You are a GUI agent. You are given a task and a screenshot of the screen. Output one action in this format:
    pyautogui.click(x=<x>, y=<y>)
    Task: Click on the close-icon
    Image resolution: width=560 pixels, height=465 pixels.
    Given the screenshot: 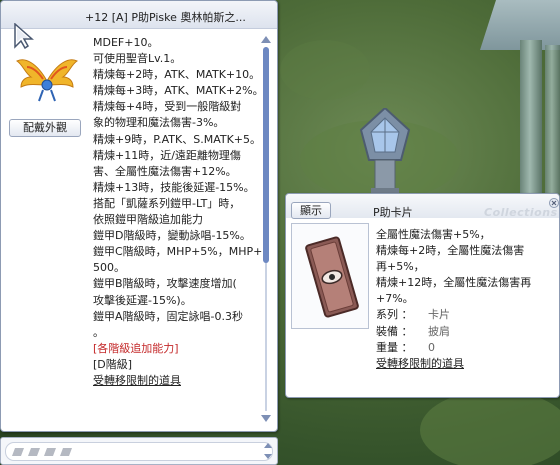 What is the action you would take?
    pyautogui.click(x=554, y=203)
    